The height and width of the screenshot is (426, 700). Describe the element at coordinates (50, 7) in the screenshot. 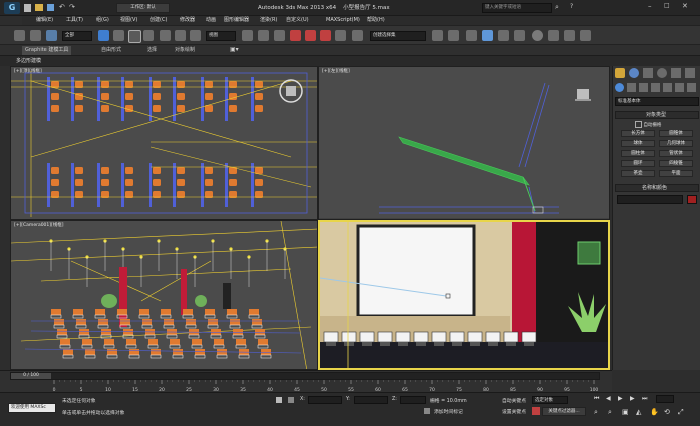

I see `save-icon` at that location.